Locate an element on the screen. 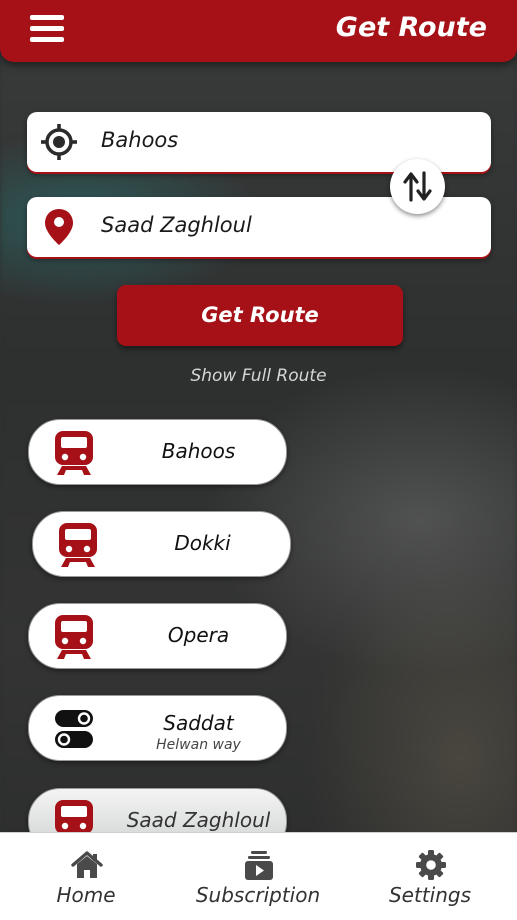 The width and height of the screenshot is (517, 920). gear-icon is located at coordinates (431, 865).